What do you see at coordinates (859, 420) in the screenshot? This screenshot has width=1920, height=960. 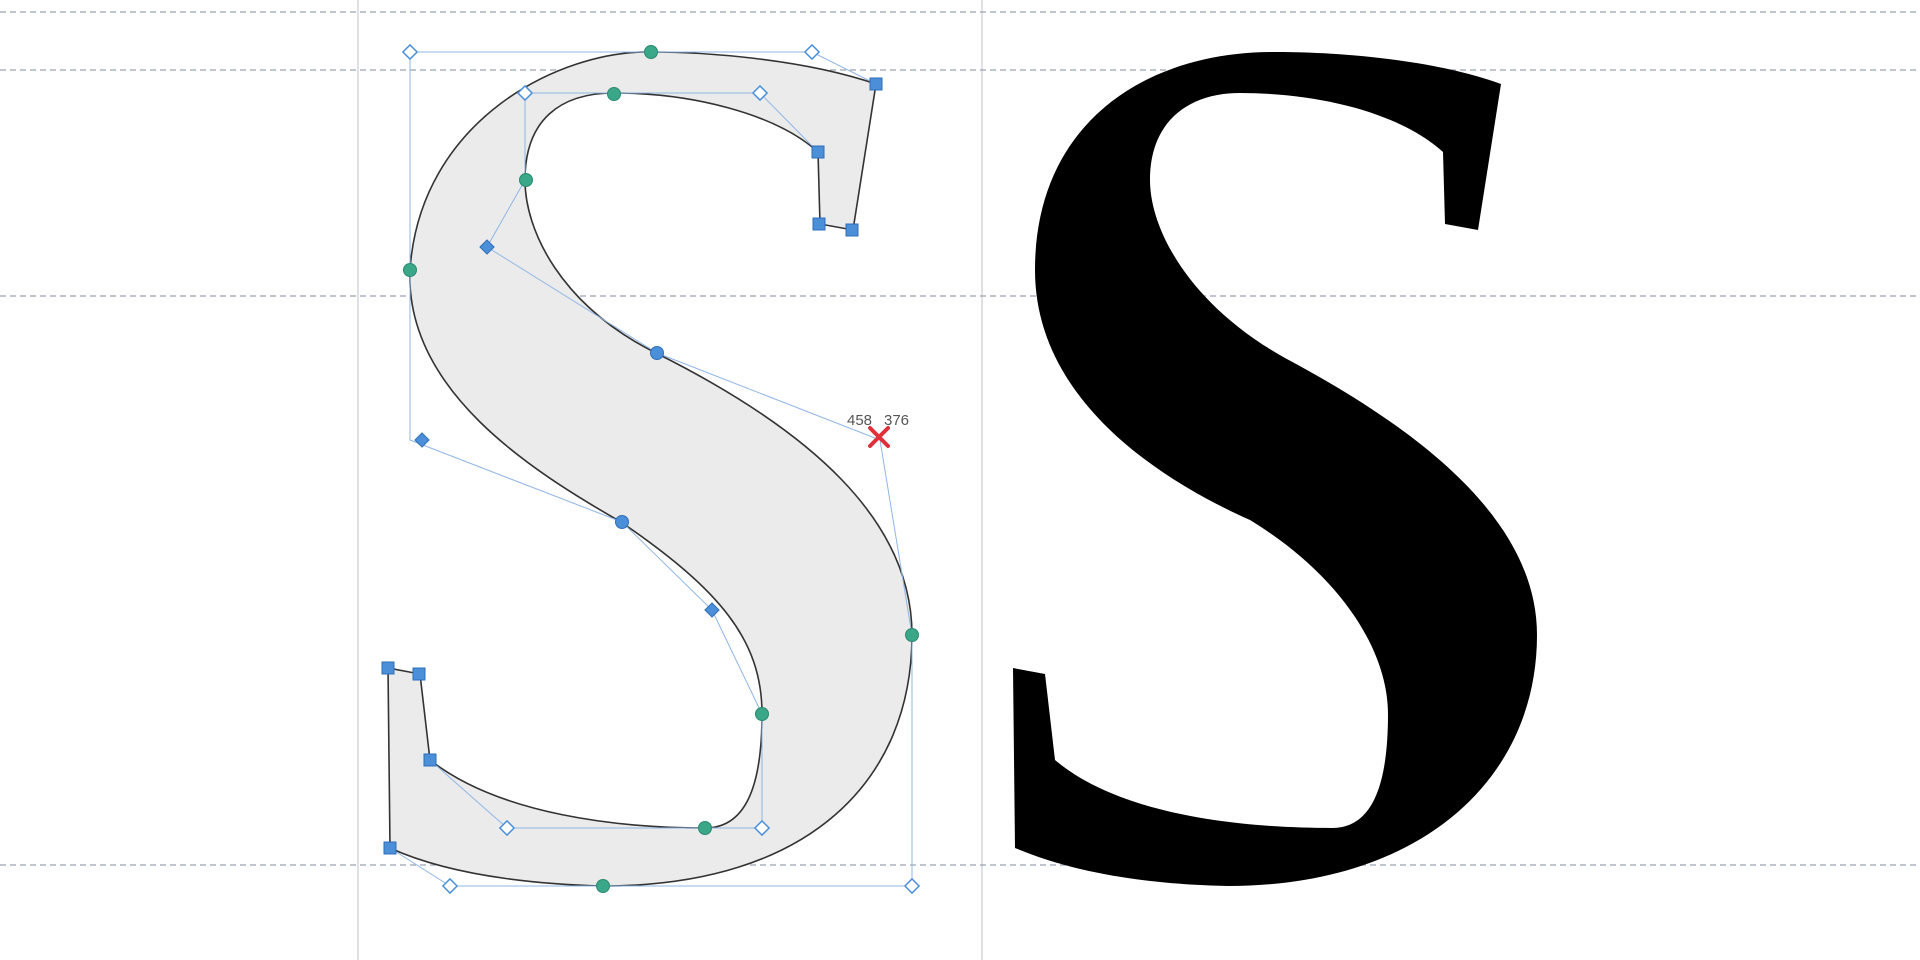 I see `cursor-x-readout: 458` at bounding box center [859, 420].